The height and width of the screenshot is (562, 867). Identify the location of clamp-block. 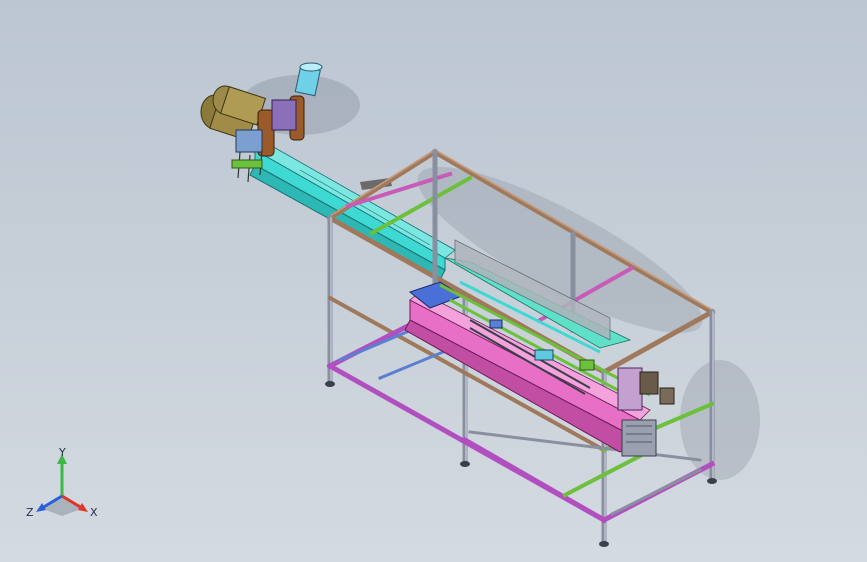
(544, 355).